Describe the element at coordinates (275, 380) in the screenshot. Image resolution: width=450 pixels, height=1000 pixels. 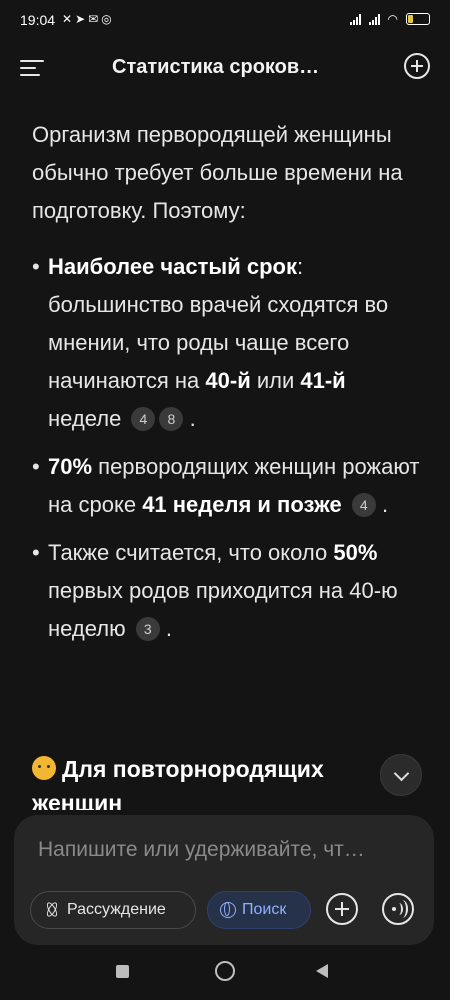
I see `text: или` at that location.